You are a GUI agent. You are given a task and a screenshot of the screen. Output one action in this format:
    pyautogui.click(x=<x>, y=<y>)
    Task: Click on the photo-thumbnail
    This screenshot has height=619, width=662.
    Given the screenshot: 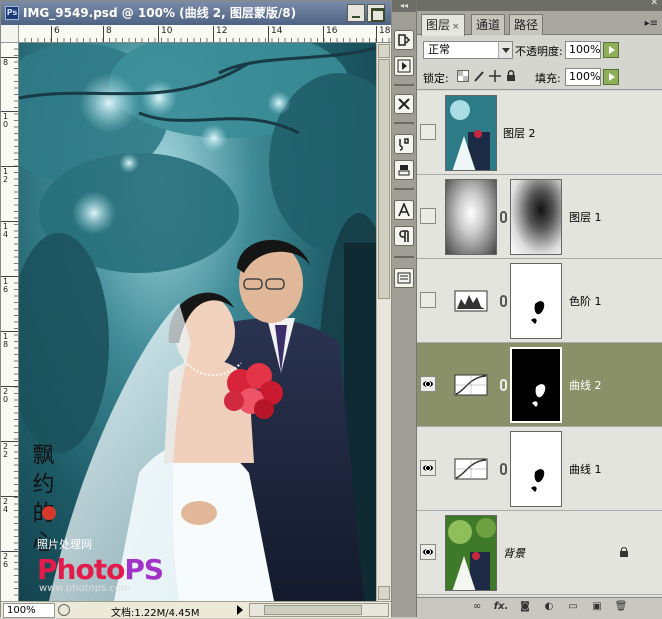 What is the action you would take?
    pyautogui.click(x=471, y=553)
    